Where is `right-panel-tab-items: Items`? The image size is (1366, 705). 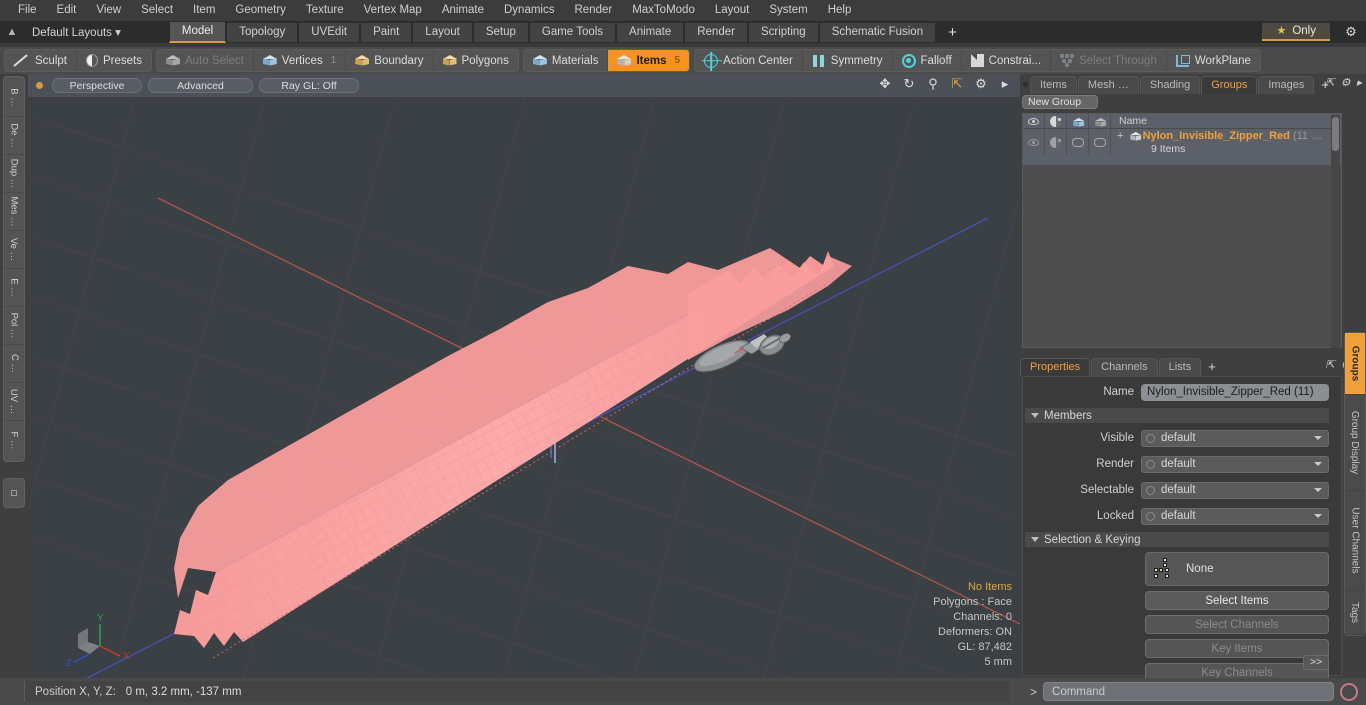 right-panel-tab-items: Items is located at coordinates (1053, 85).